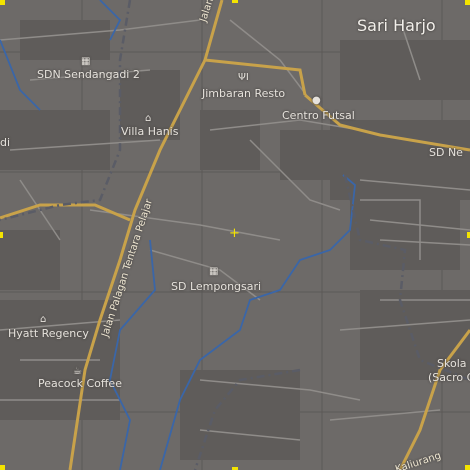  What do you see at coordinates (1, 235) in the screenshot?
I see `frame-edge-left` at bounding box center [1, 235].